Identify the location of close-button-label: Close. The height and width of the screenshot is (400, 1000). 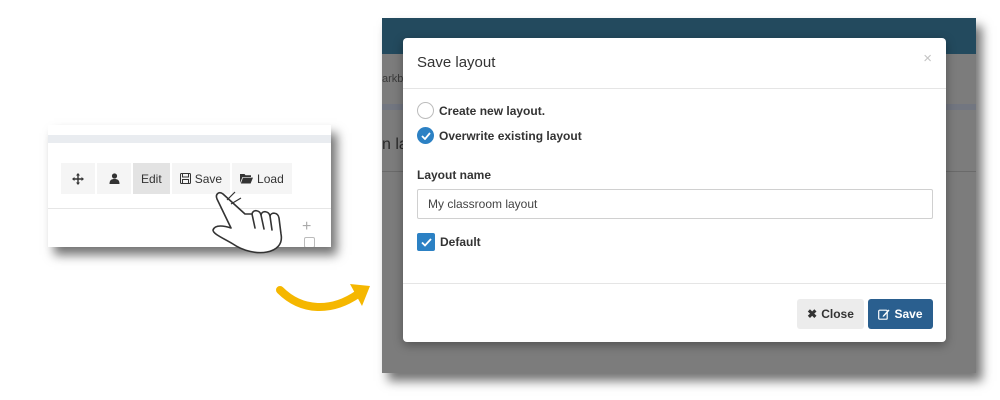
(837, 314).